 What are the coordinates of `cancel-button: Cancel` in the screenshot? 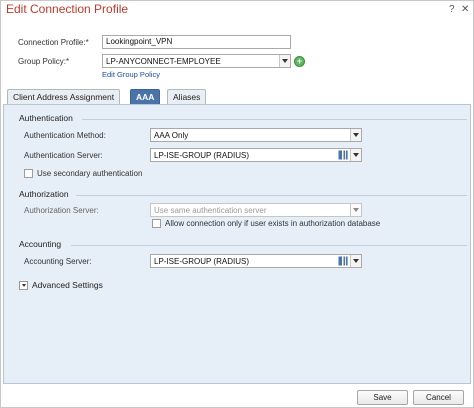 It's located at (438, 397).